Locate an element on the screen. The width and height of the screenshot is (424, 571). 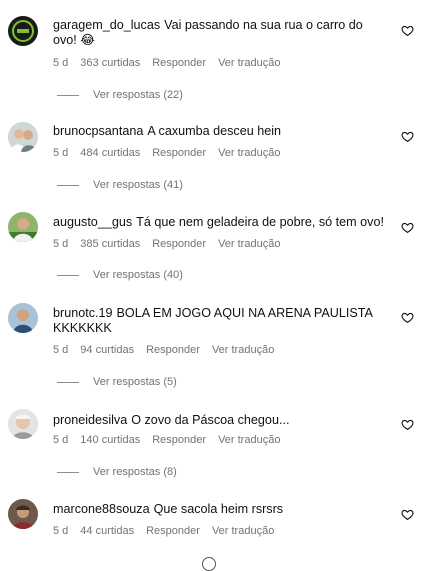
person-dark-avatar-icon is located at coordinates (23, 514).